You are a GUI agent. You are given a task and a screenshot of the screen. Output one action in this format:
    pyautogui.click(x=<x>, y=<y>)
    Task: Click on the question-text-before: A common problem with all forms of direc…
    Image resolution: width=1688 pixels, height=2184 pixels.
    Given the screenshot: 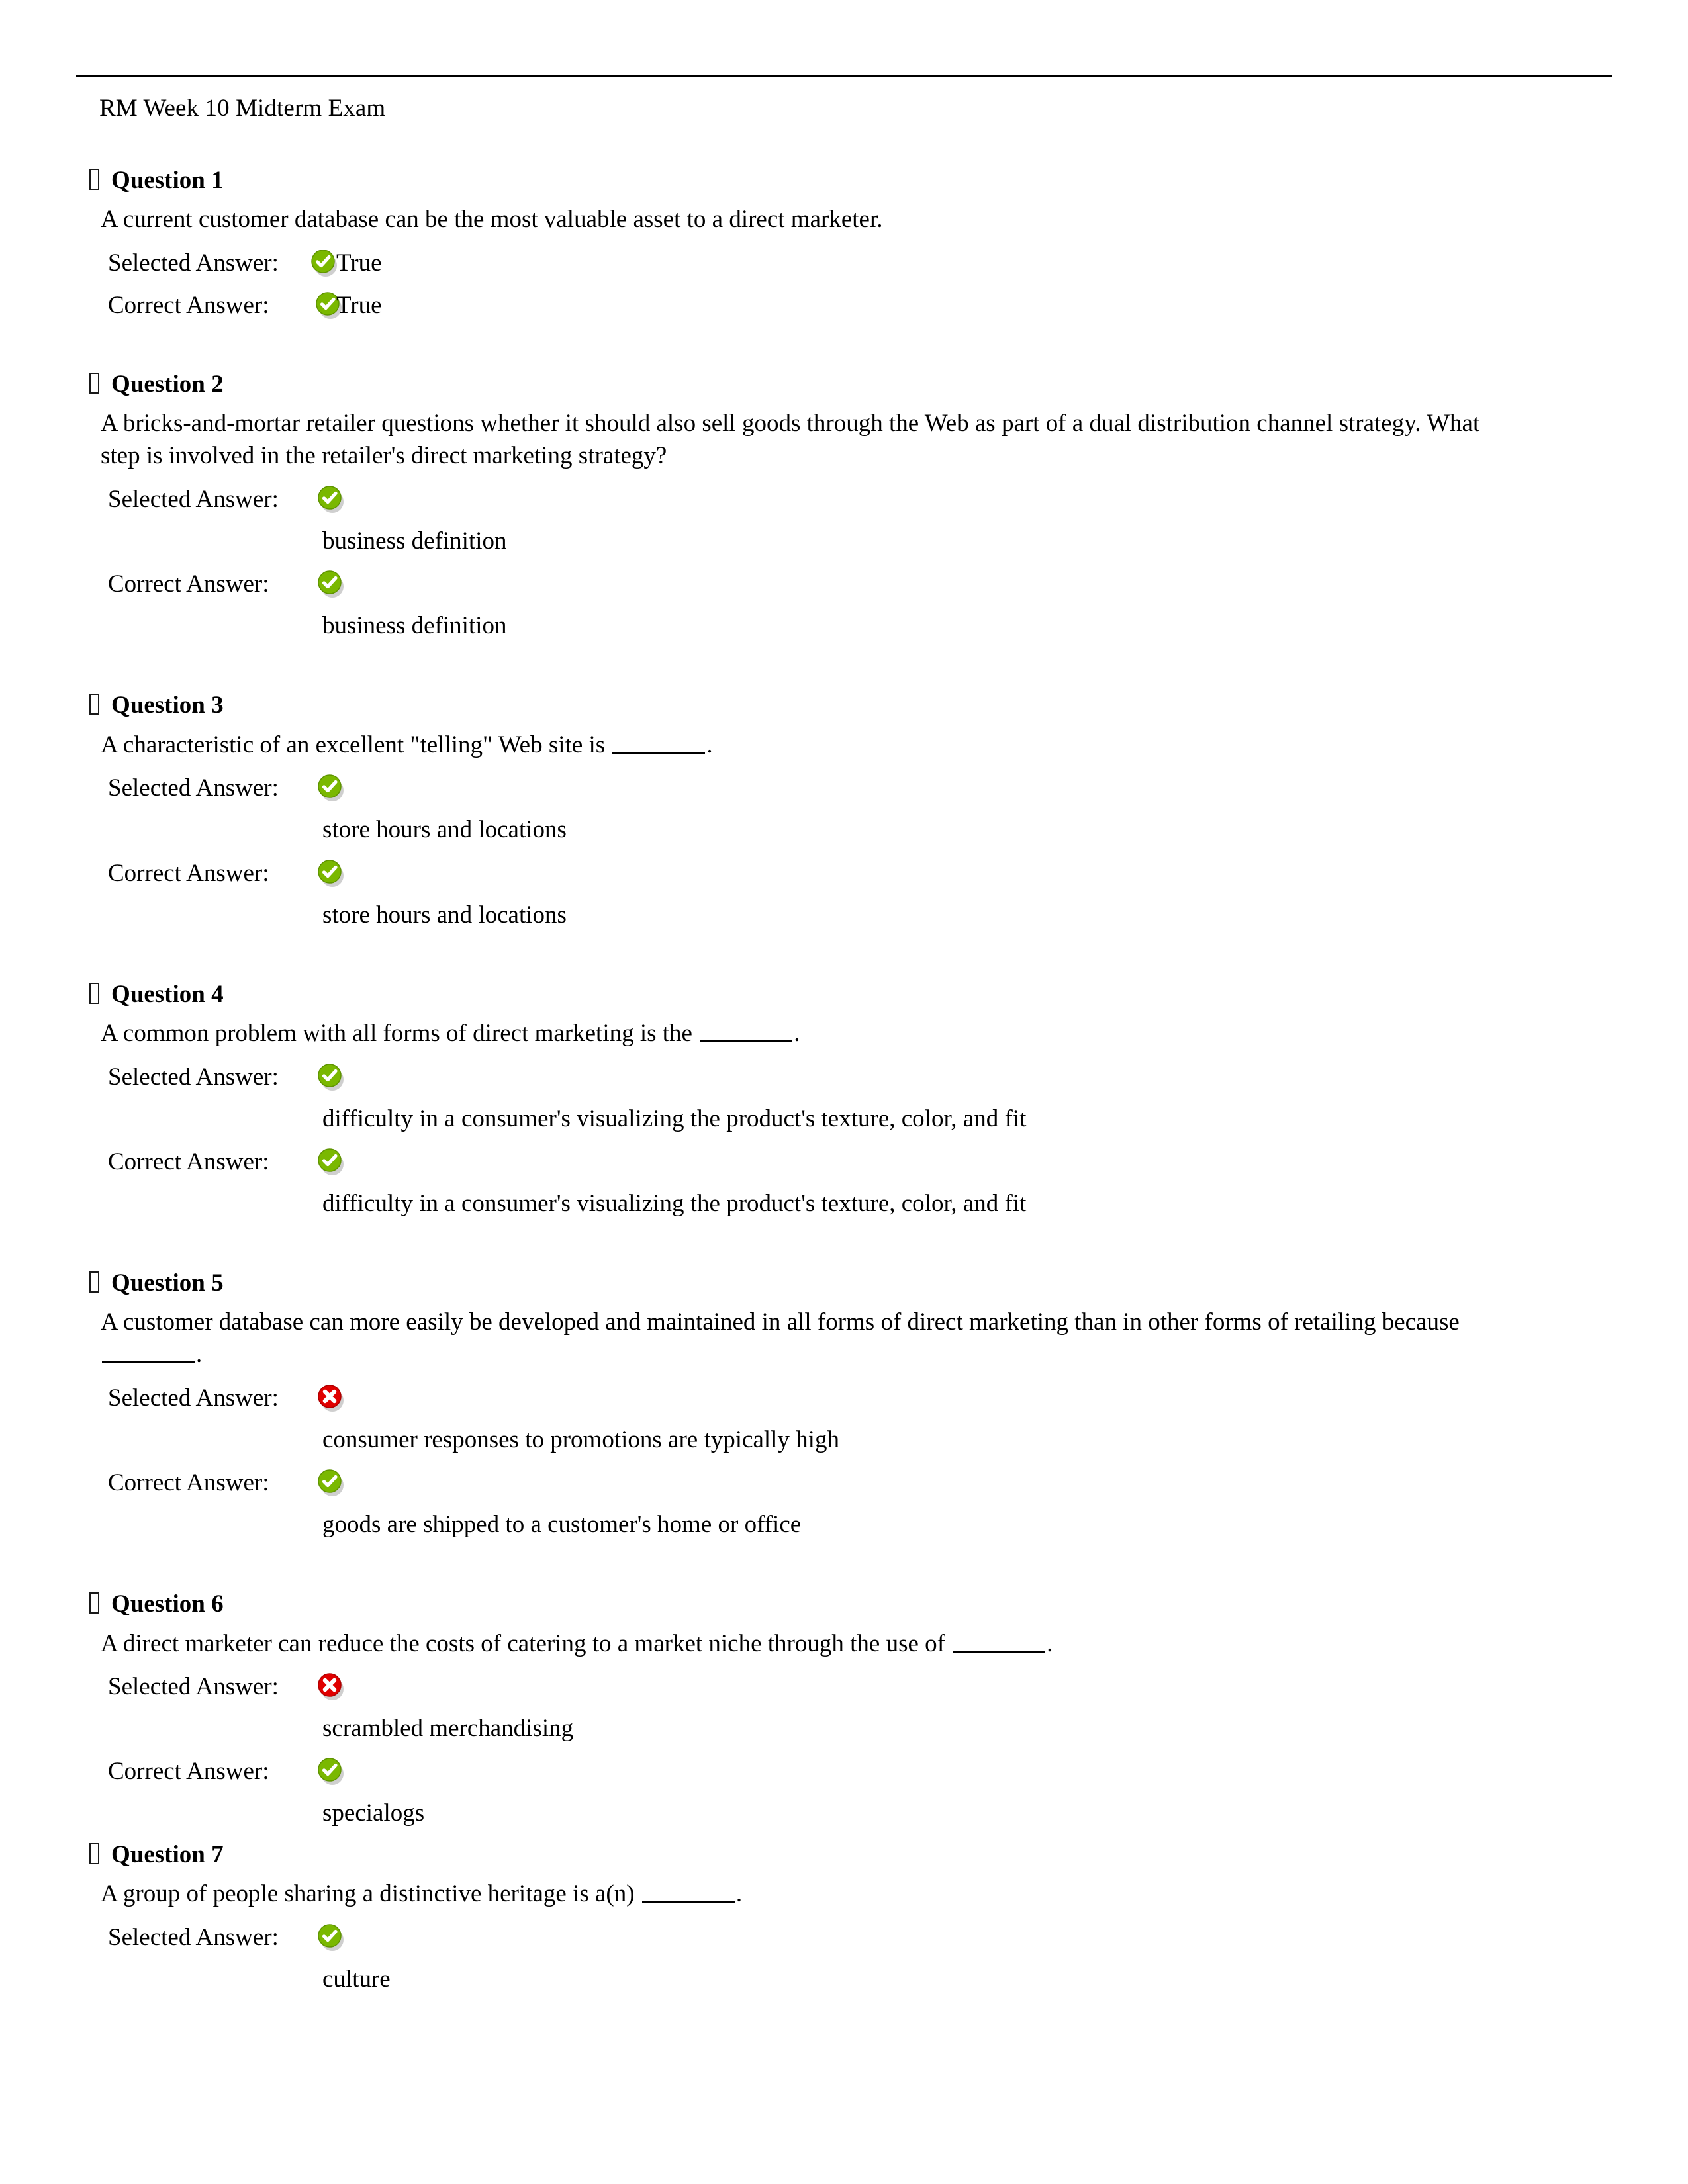 What is the action you would take?
    pyautogui.click(x=400, y=1033)
    